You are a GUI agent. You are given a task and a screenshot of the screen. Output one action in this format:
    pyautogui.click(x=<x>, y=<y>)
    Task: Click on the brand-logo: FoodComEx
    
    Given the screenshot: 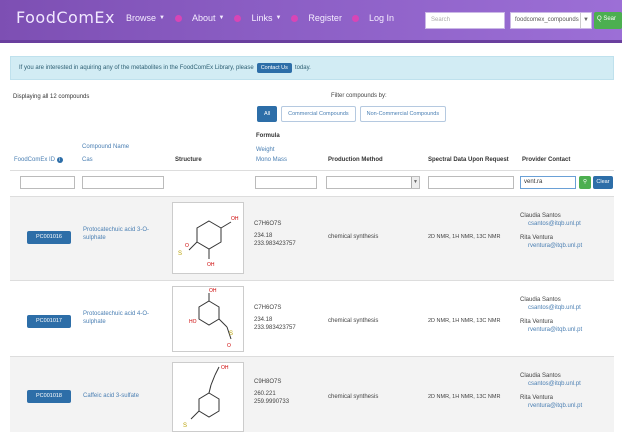 What is the action you would take?
    pyautogui.click(x=65, y=17)
    